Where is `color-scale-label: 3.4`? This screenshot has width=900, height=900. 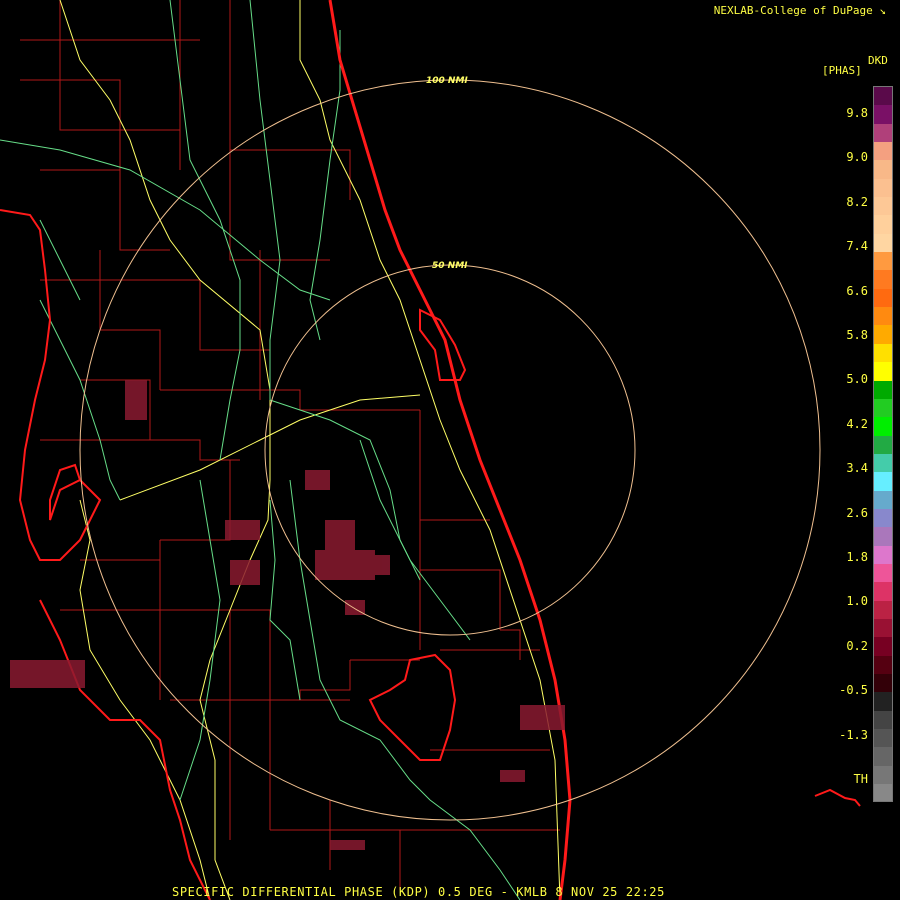 color-scale-label: 3.4 is located at coordinates (857, 468).